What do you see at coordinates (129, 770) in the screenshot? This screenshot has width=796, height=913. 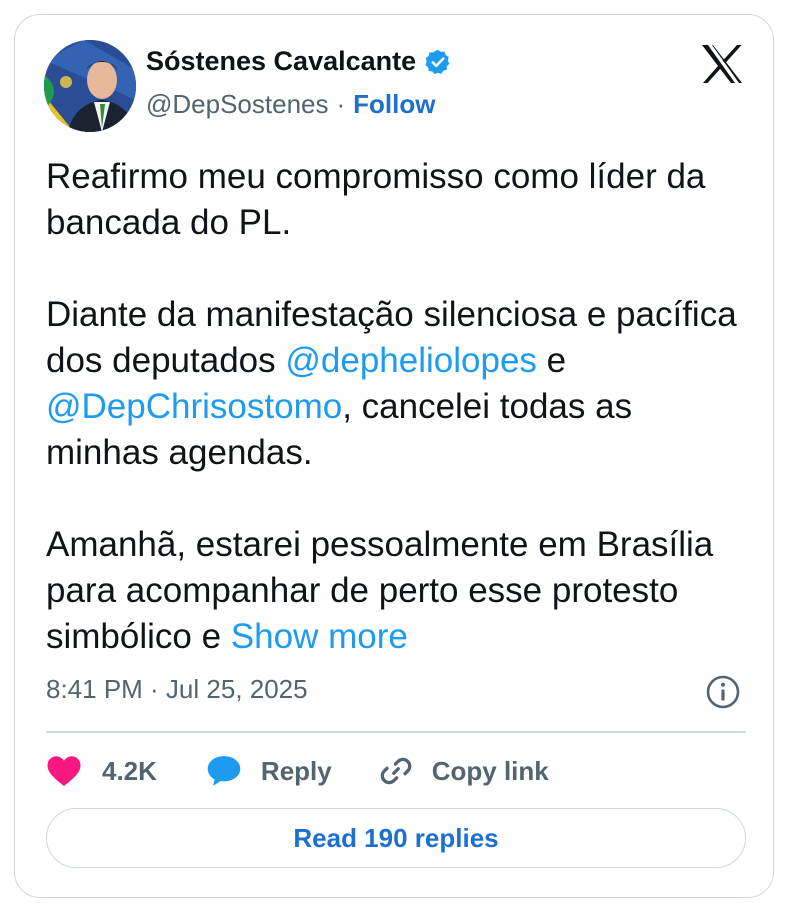 I see `like-count: 4.2K` at bounding box center [129, 770].